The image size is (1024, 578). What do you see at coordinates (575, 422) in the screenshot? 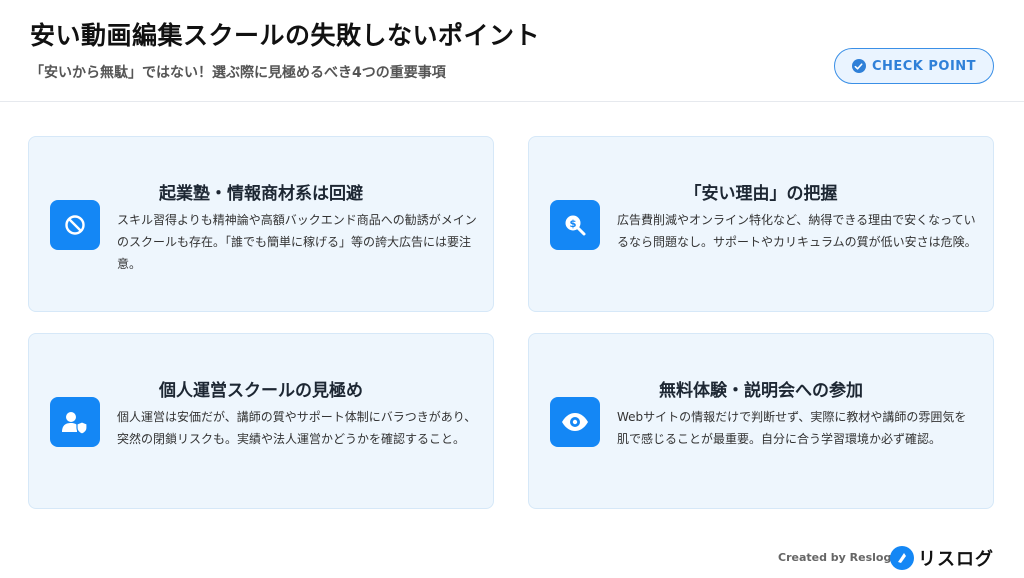
I see `eye-icon` at bounding box center [575, 422].